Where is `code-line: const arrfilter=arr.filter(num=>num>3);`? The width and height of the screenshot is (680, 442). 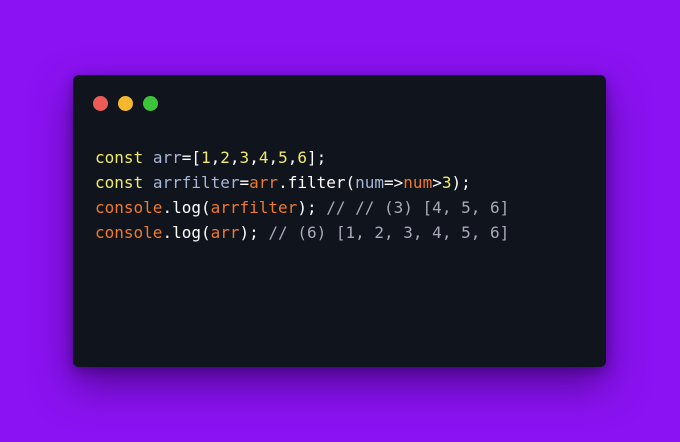
code-line: const arrfilter=arr.filter(num=>num>3); is located at coordinates (302, 182).